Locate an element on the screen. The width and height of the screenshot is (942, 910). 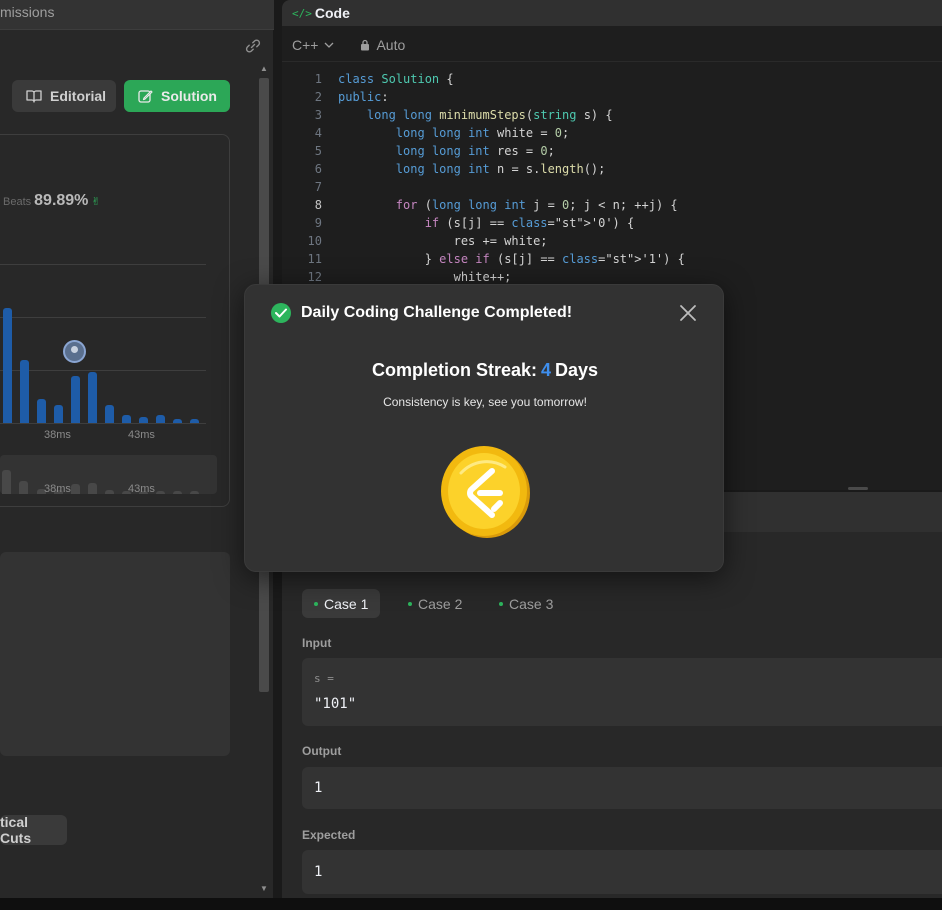
tab-case-3: Case 3 is located at coordinates (526, 603).